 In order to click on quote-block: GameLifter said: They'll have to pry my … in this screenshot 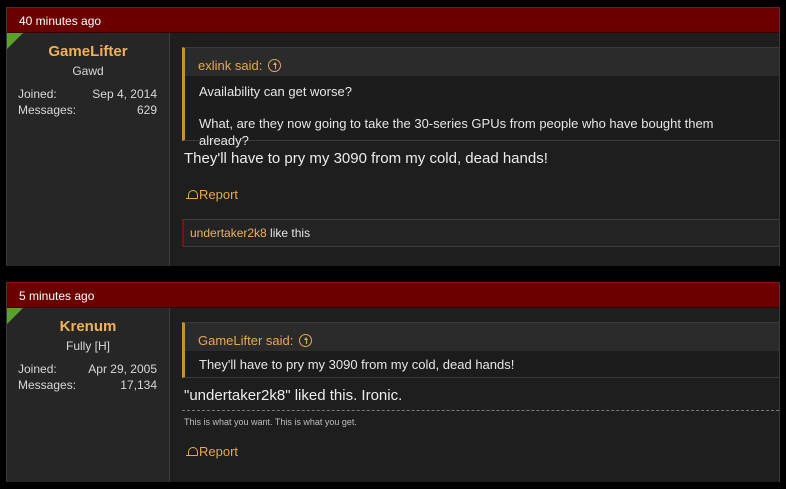, I will do `click(480, 350)`.